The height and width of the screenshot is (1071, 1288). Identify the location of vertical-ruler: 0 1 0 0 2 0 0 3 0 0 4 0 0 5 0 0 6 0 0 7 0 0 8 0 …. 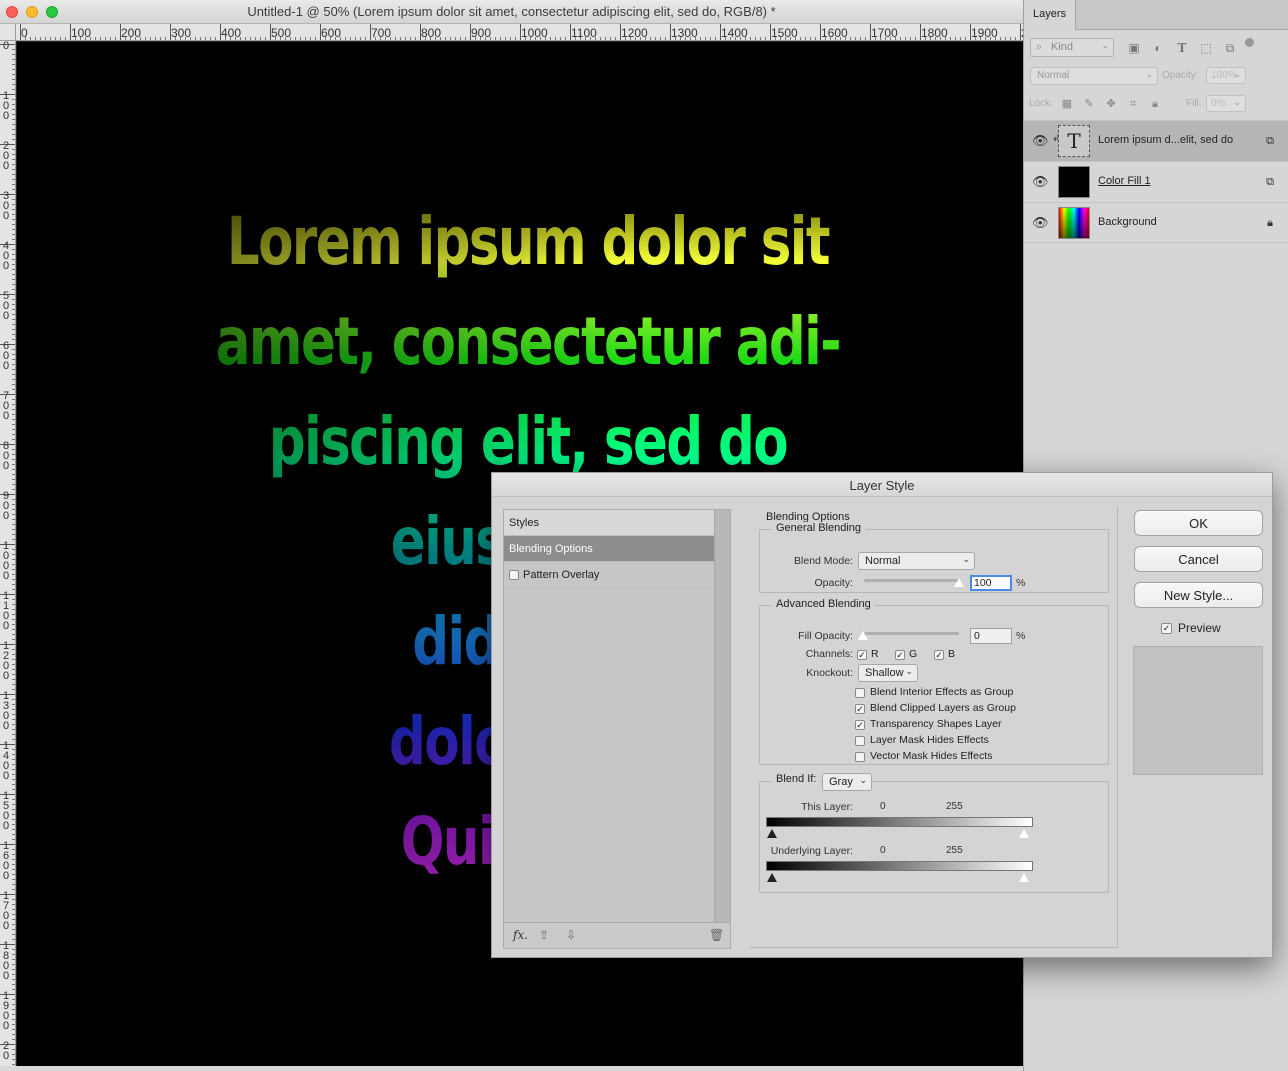
(8, 556).